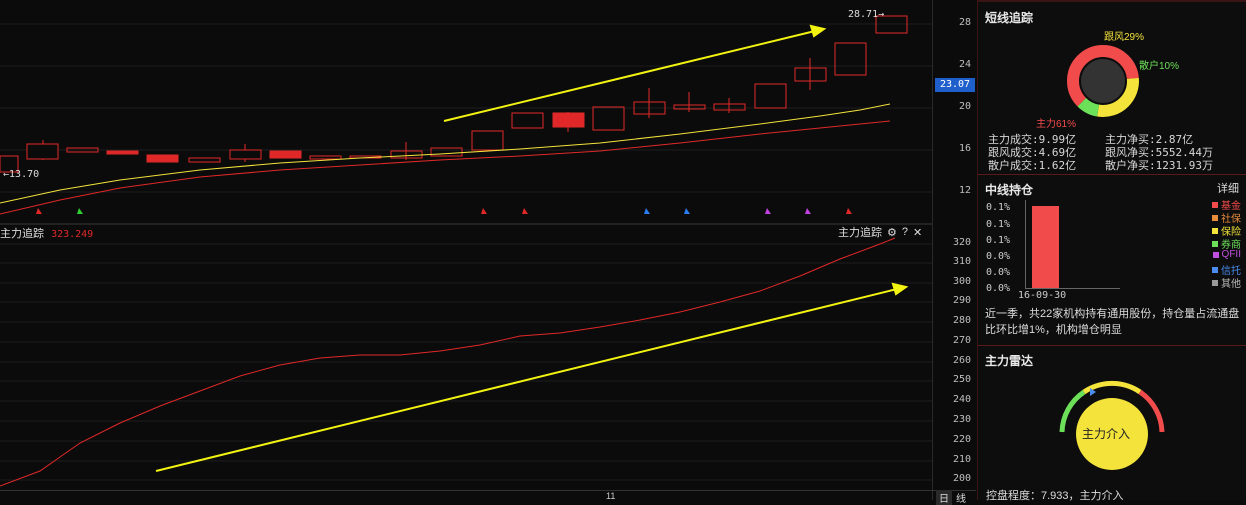 The height and width of the screenshot is (505, 1246). Describe the element at coordinates (905, 232) in the screenshot. I see `help-icon: ?` at that location.